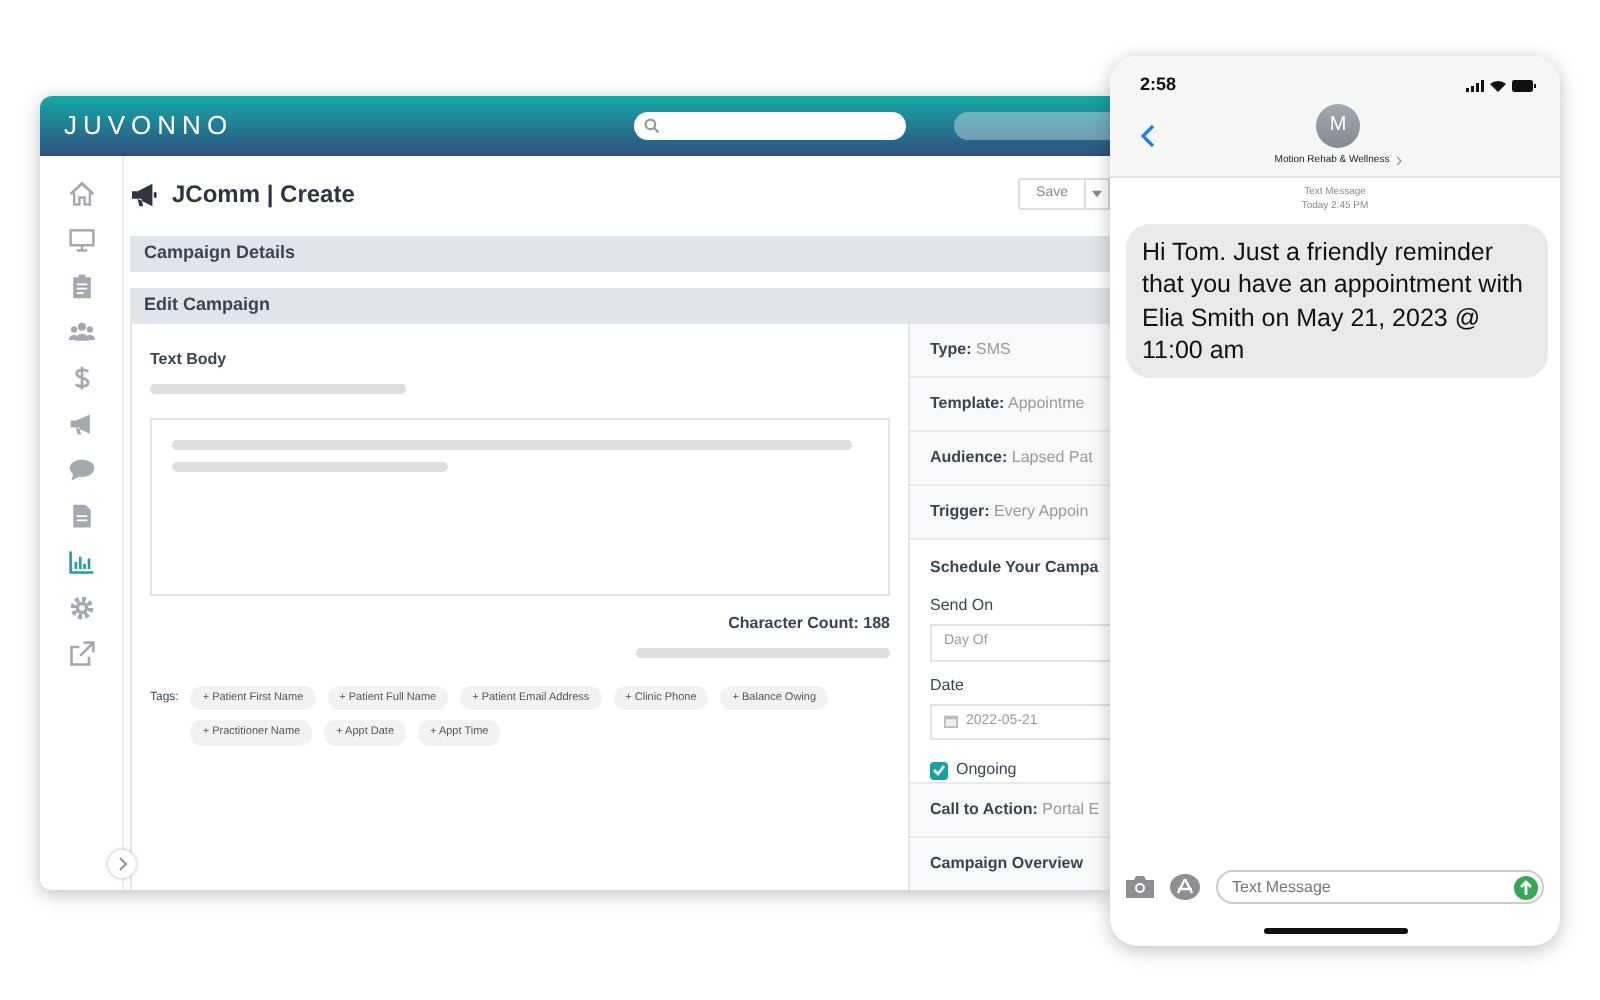  I want to click on monitor-icon, so click(81, 240).